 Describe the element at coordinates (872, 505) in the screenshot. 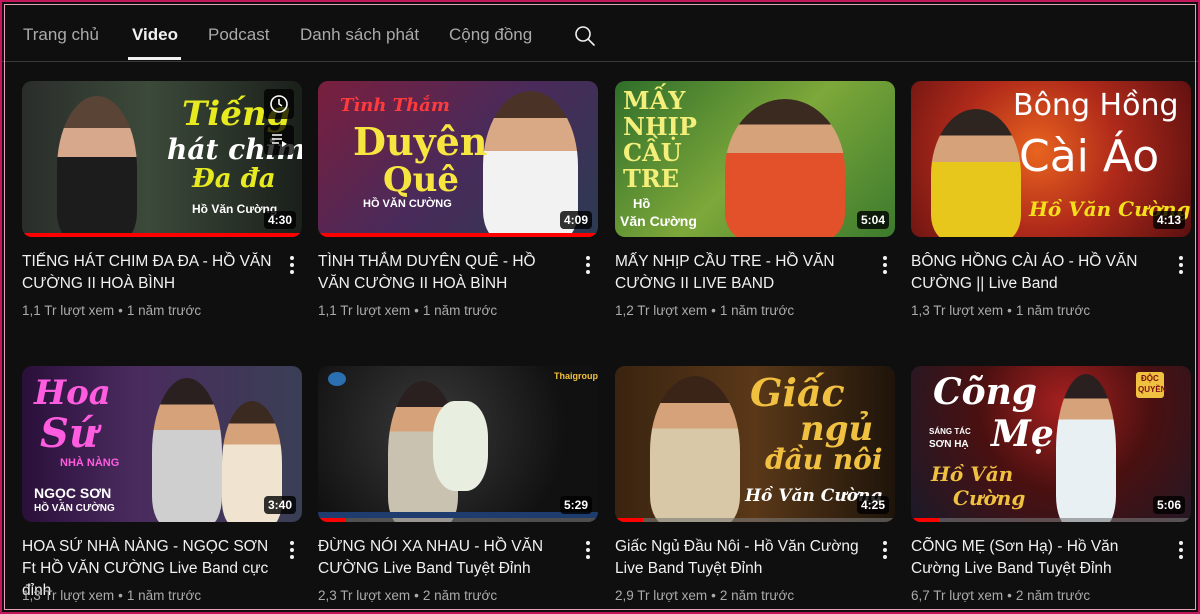

I see `video-duration: 4:25` at that location.